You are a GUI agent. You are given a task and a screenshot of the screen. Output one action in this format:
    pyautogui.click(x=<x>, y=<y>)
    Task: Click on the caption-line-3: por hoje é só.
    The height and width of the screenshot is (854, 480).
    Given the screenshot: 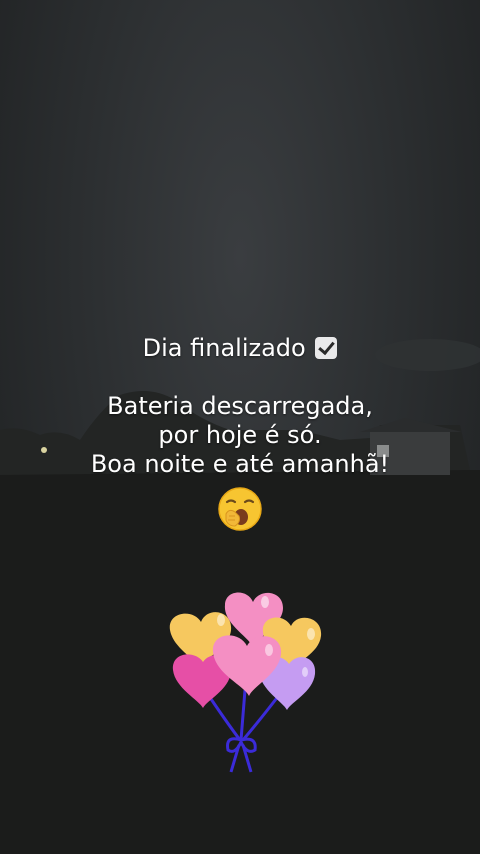 What is the action you would take?
    pyautogui.click(x=240, y=435)
    